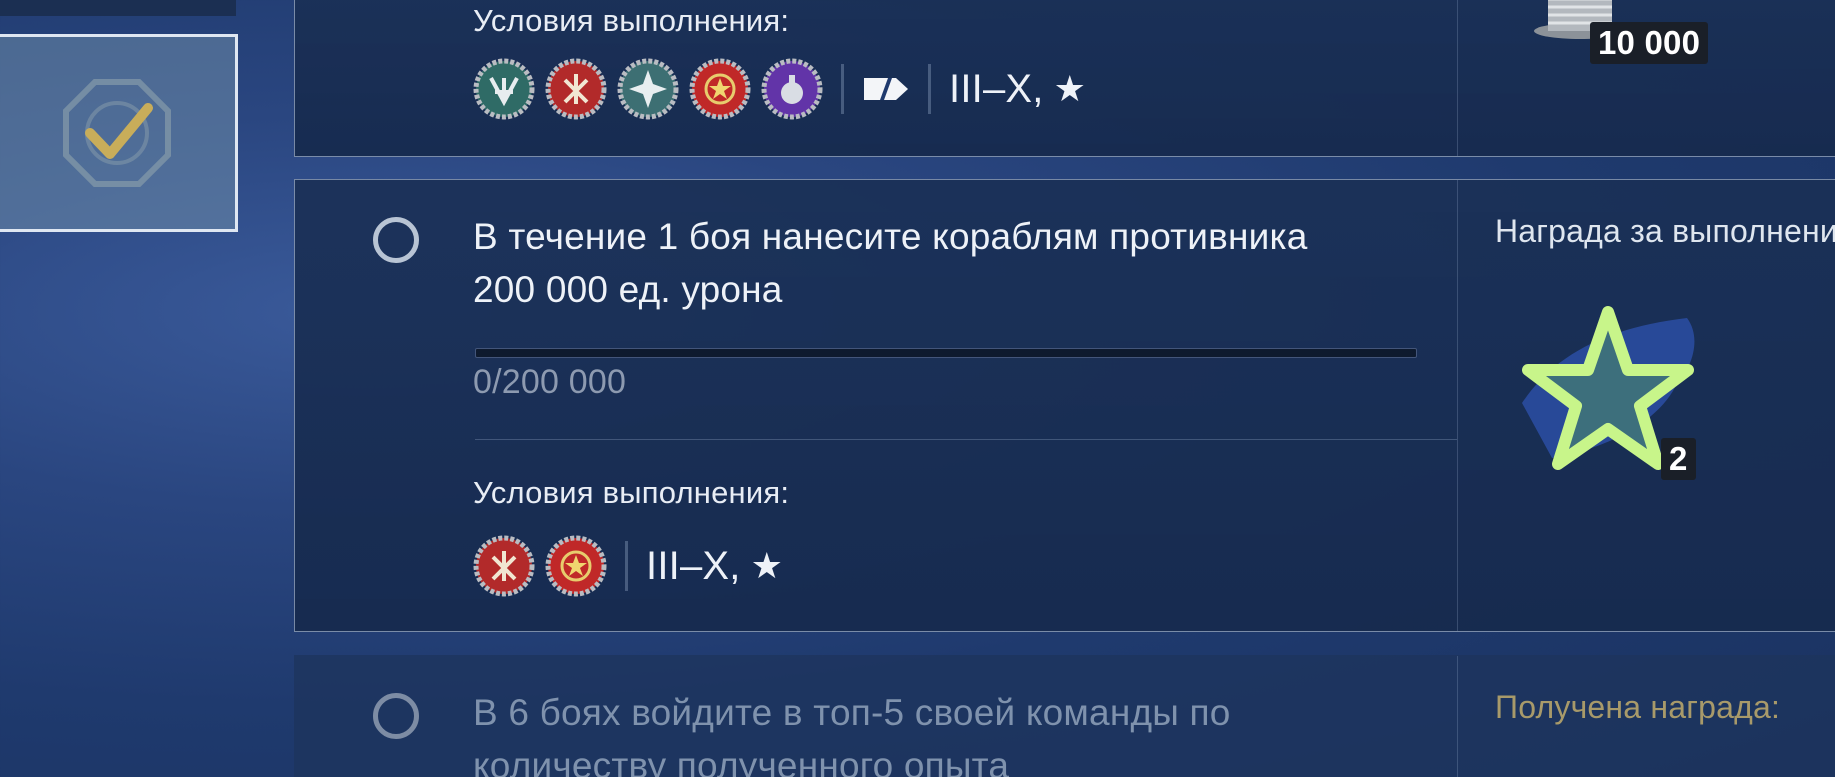 The image size is (1835, 777). I want to click on sidebar-top-strip, so click(118, 8).